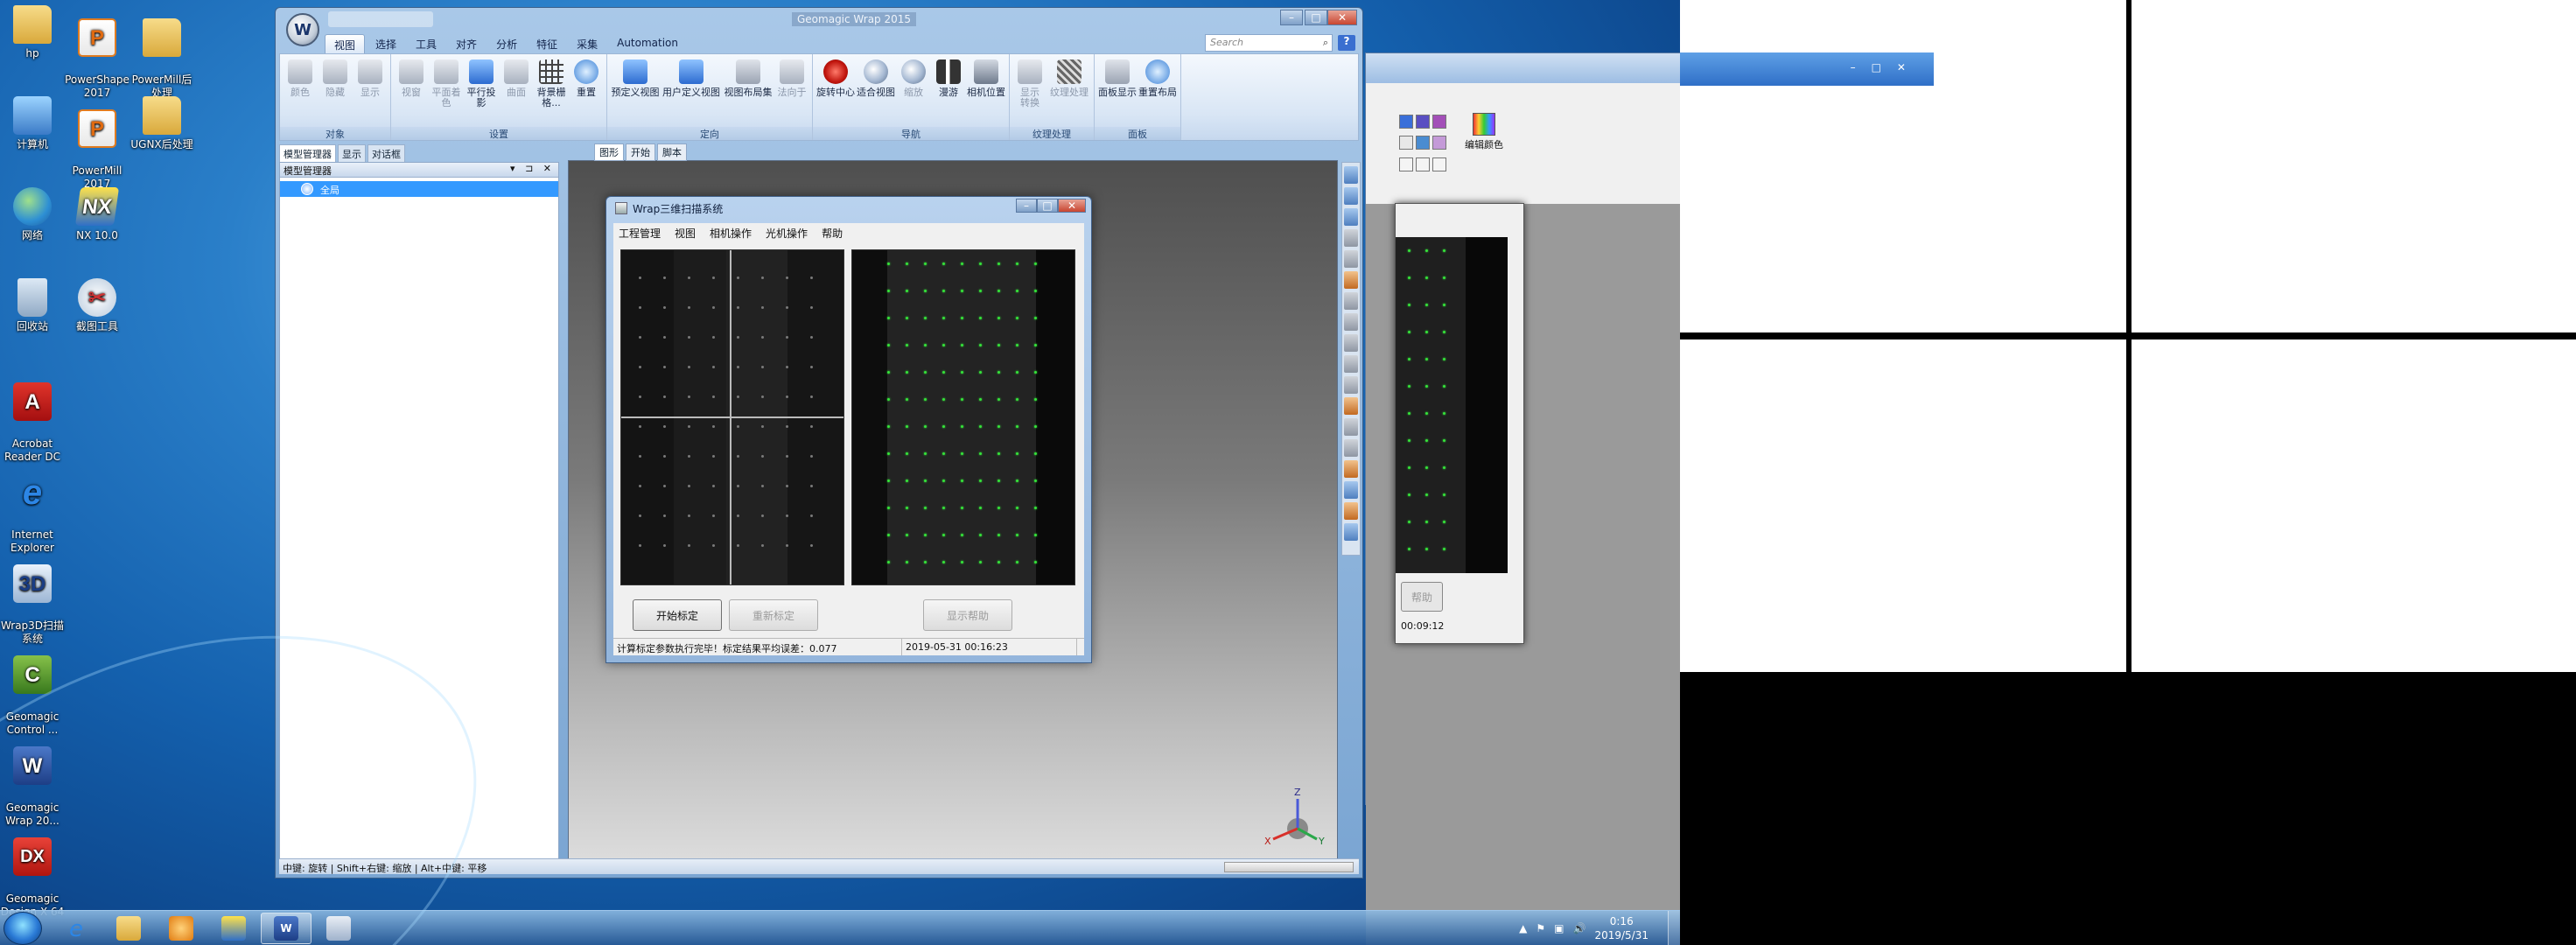 The width and height of the screenshot is (2576, 945). What do you see at coordinates (640, 152) in the screenshot?
I see `tab-start: 开始` at bounding box center [640, 152].